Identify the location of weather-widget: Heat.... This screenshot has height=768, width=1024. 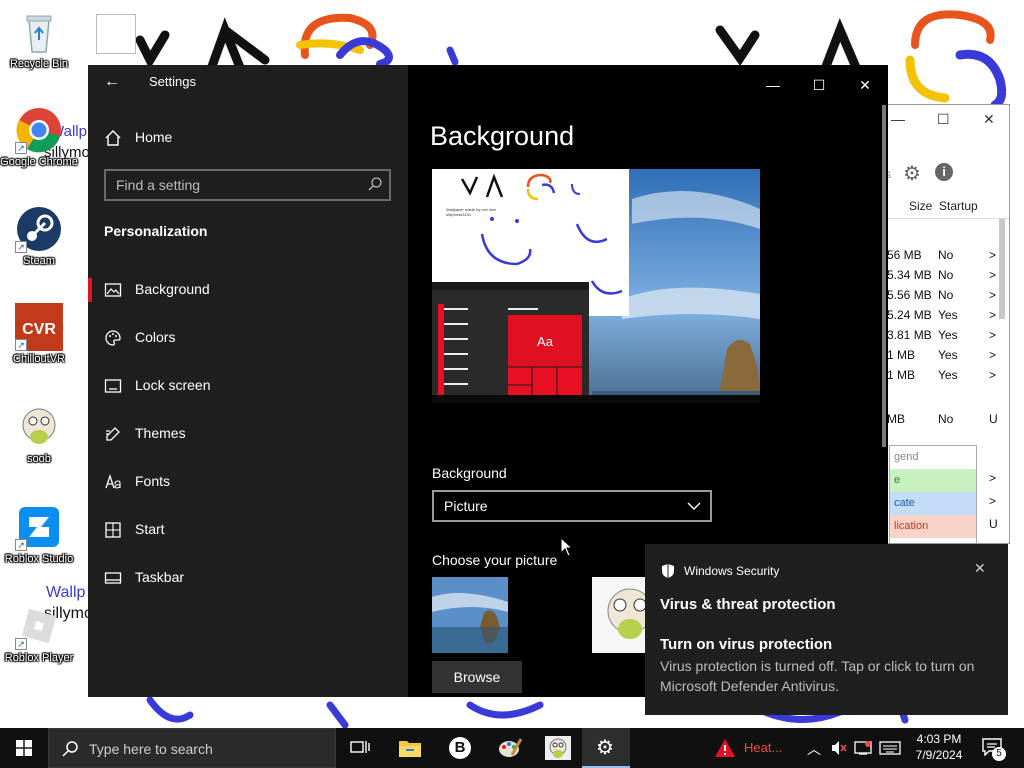
(753, 748).